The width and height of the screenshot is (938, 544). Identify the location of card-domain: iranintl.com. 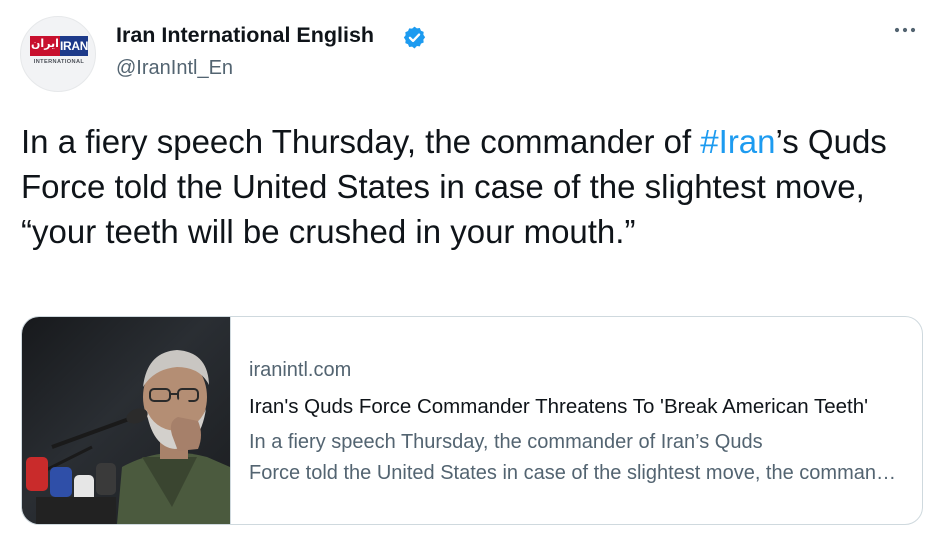
(300, 370).